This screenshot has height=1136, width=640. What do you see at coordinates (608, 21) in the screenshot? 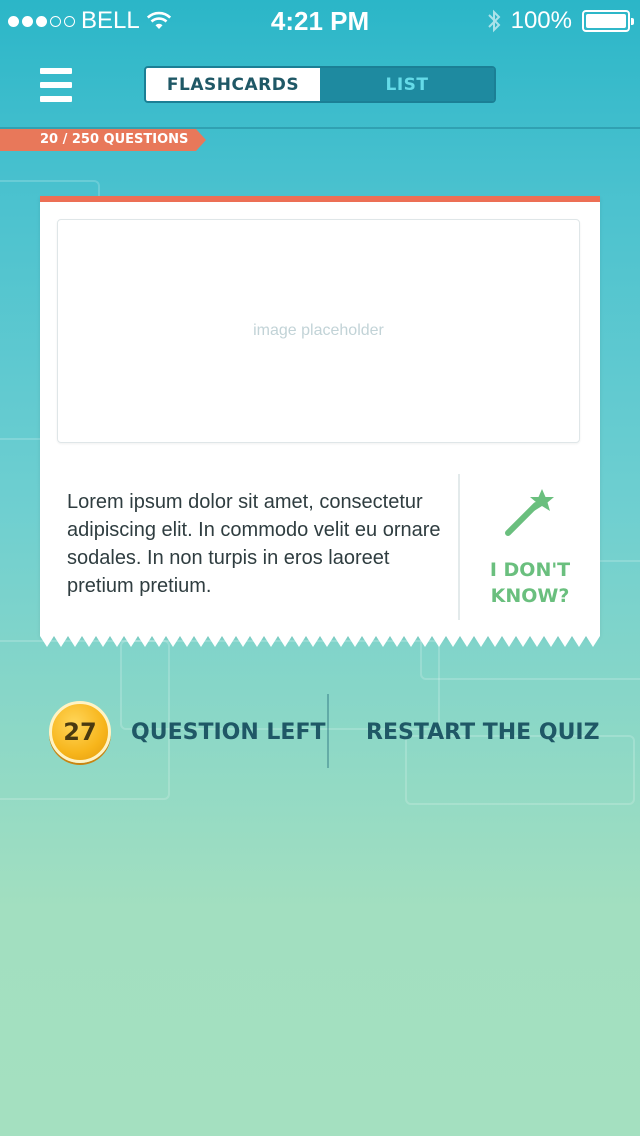
I see `battery-icon` at bounding box center [608, 21].